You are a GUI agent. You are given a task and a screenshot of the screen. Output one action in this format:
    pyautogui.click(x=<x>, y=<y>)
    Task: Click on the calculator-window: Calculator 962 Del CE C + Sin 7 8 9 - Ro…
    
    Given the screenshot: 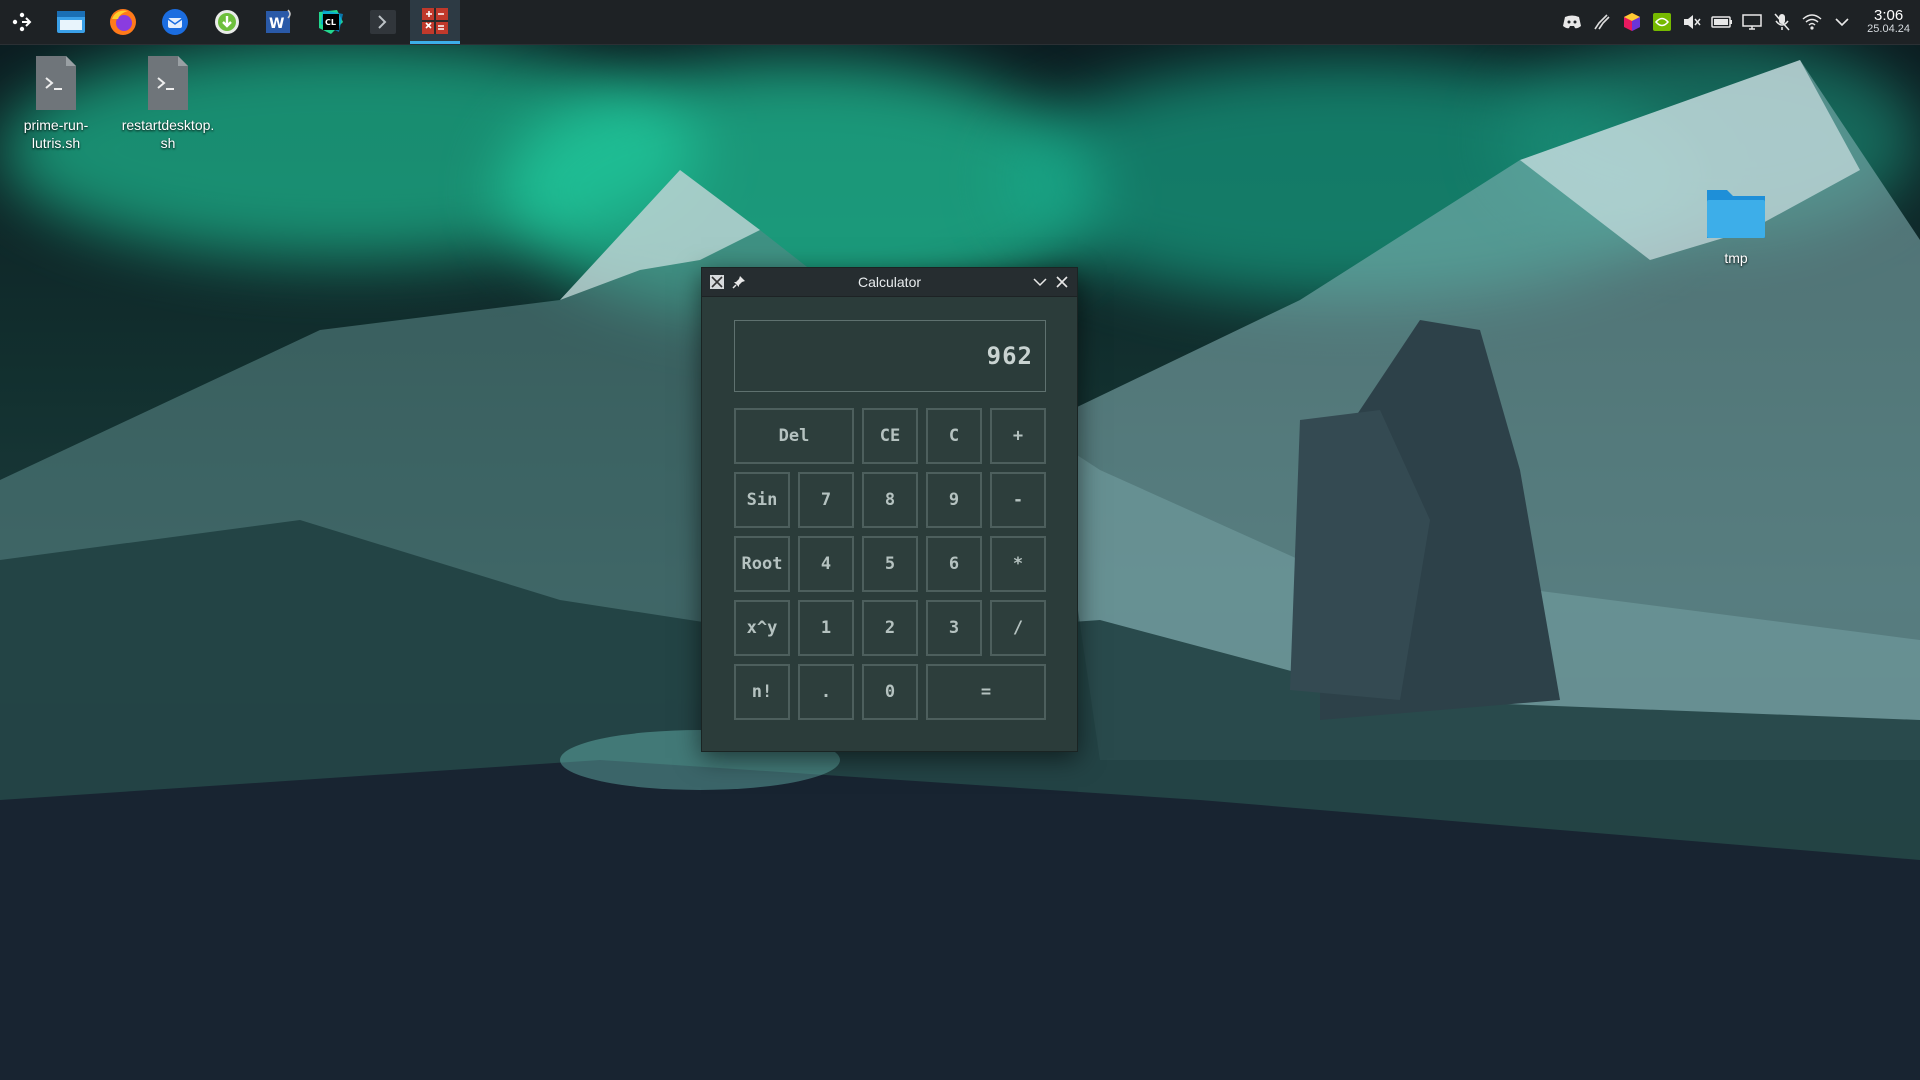 What is the action you would take?
    pyautogui.click(x=889, y=509)
    